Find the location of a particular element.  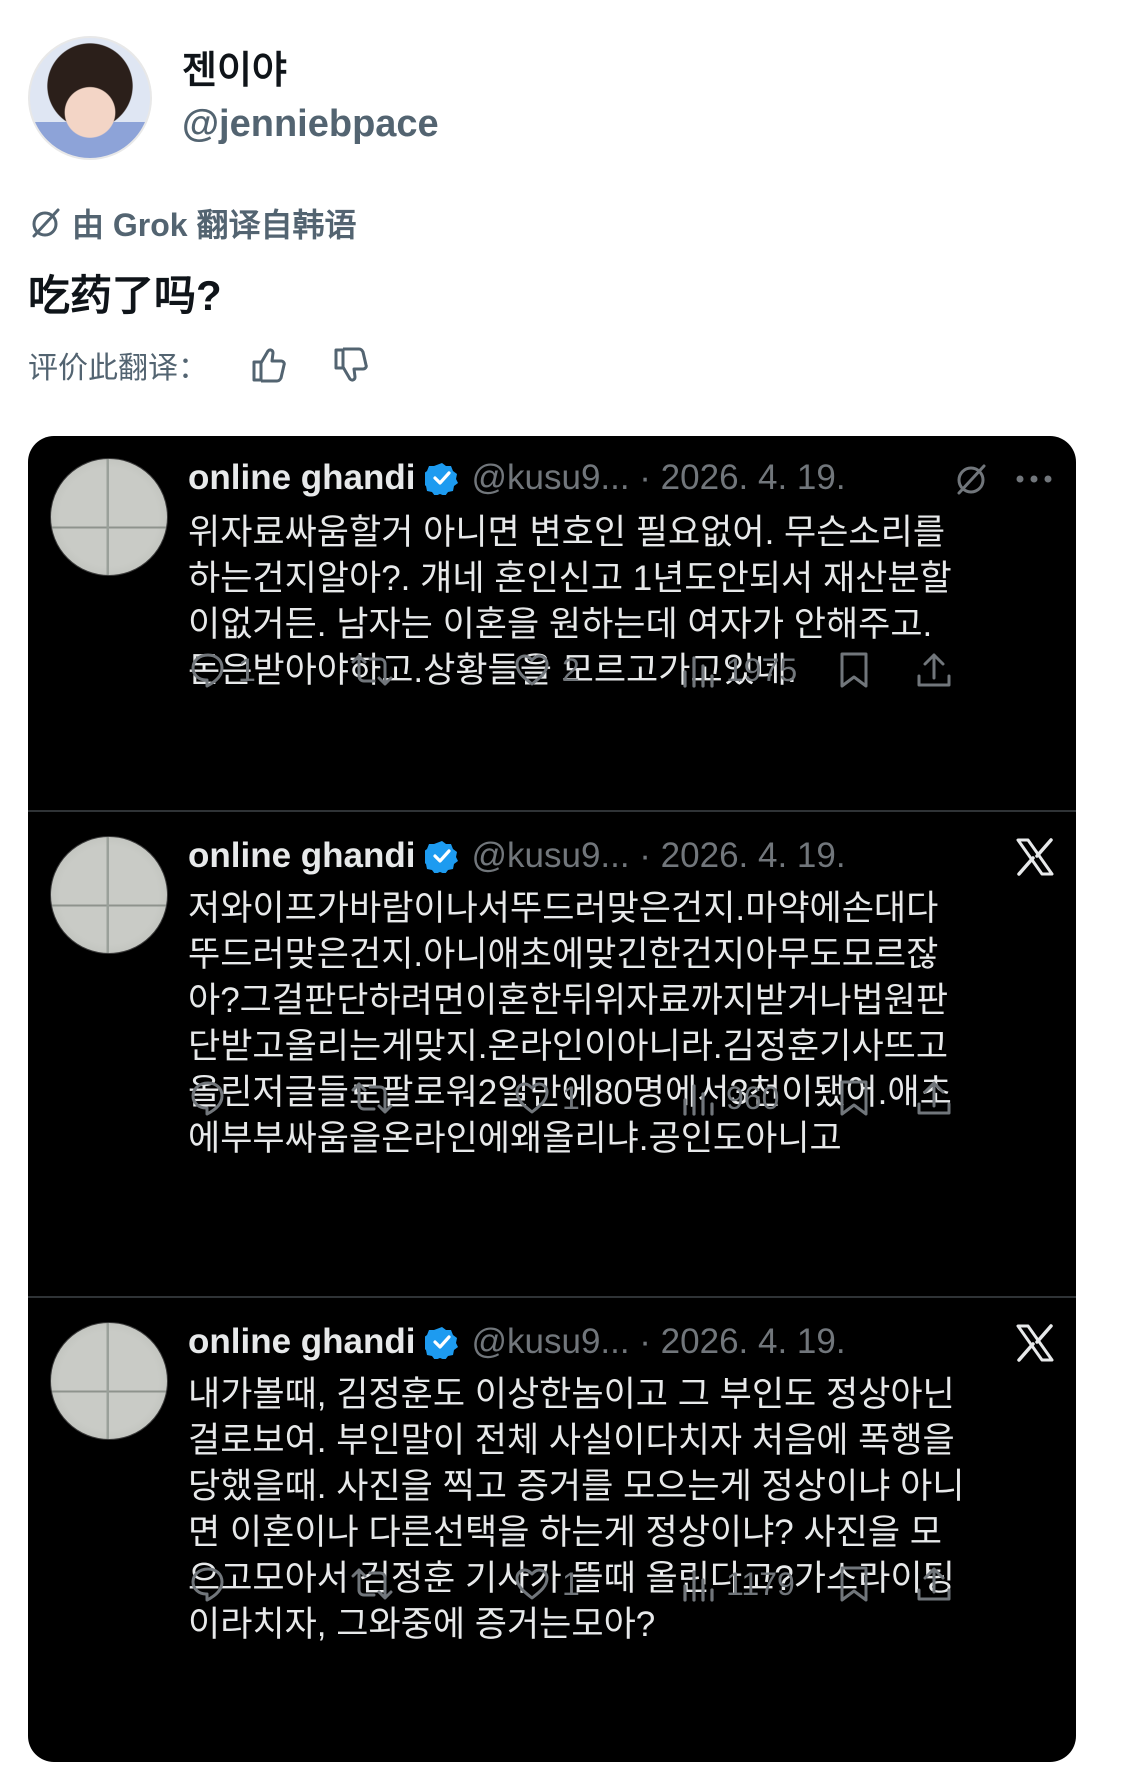

translation-attribution: 由 Grok 翻译自韩语 is located at coordinates (192, 223).